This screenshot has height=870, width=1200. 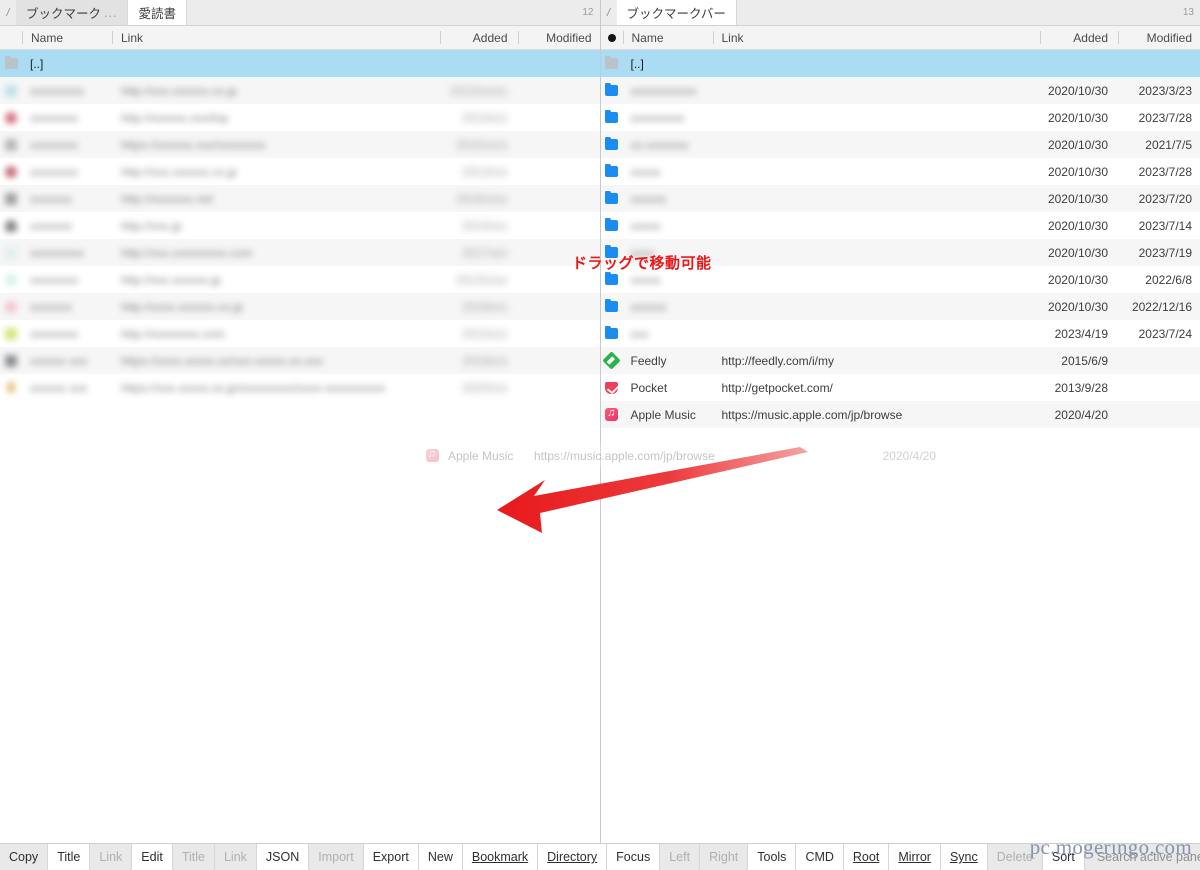 What do you see at coordinates (485, 225) in the screenshot?
I see `row-added: 2014/x/x` at bounding box center [485, 225].